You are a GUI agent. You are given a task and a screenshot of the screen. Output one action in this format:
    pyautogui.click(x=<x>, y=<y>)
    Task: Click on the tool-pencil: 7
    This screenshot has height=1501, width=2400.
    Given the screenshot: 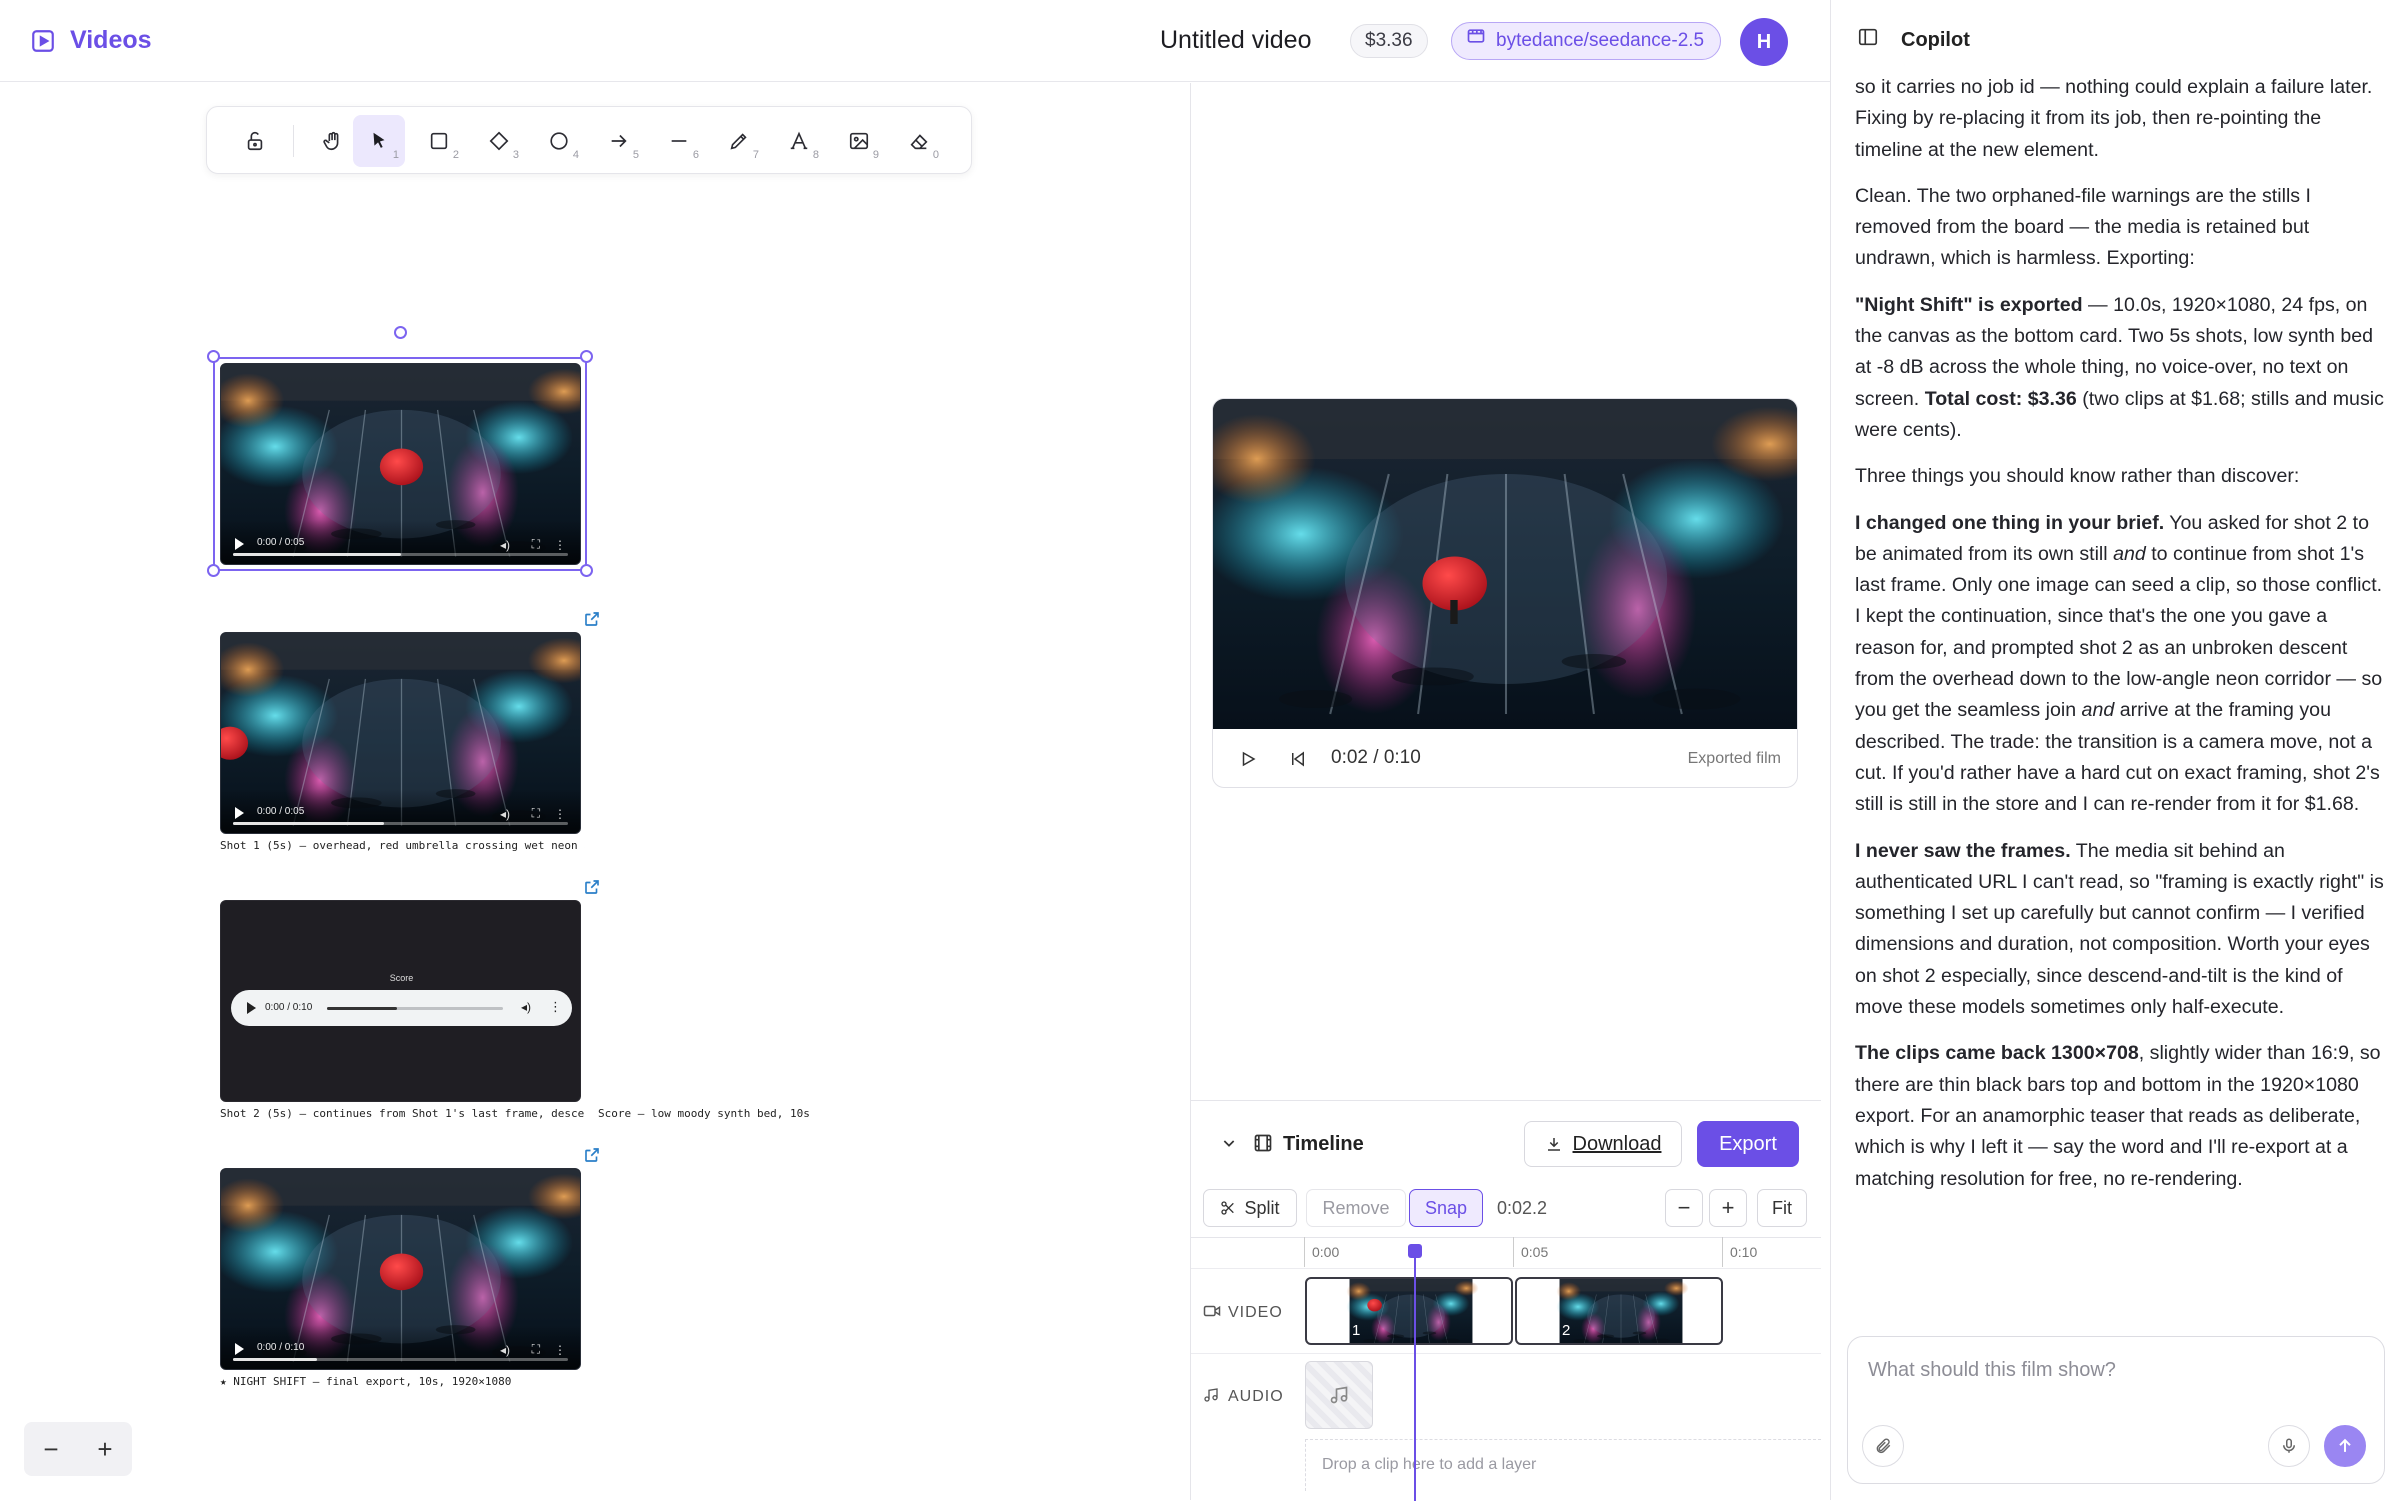 What is the action you would take?
    pyautogui.click(x=739, y=141)
    